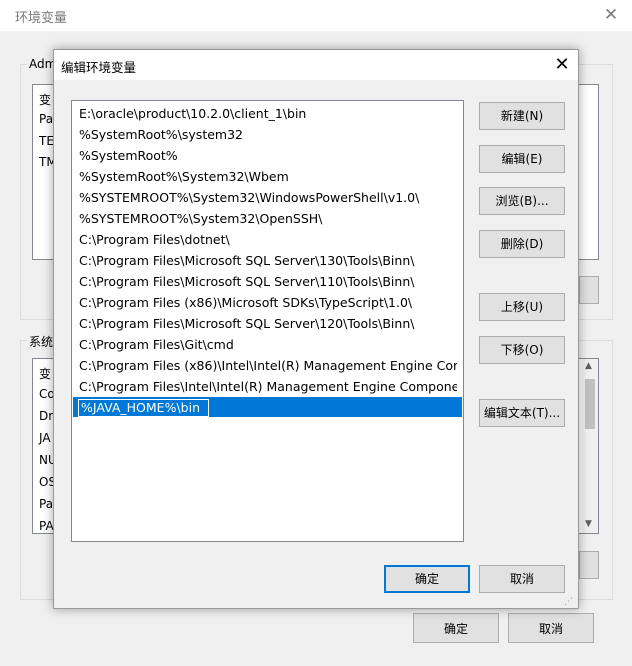 The width and height of the screenshot is (632, 666). I want to click on cancel-button: 取消, so click(522, 579).